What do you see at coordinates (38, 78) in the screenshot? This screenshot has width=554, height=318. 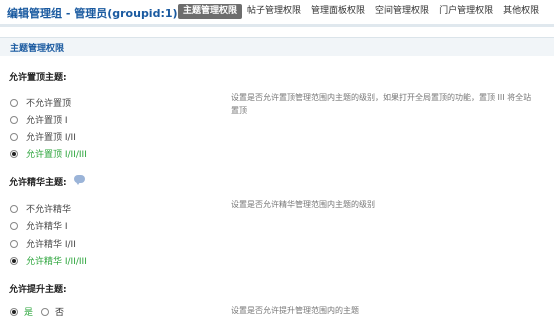 I see `q-sticky-label: 允许置顶主题:` at bounding box center [38, 78].